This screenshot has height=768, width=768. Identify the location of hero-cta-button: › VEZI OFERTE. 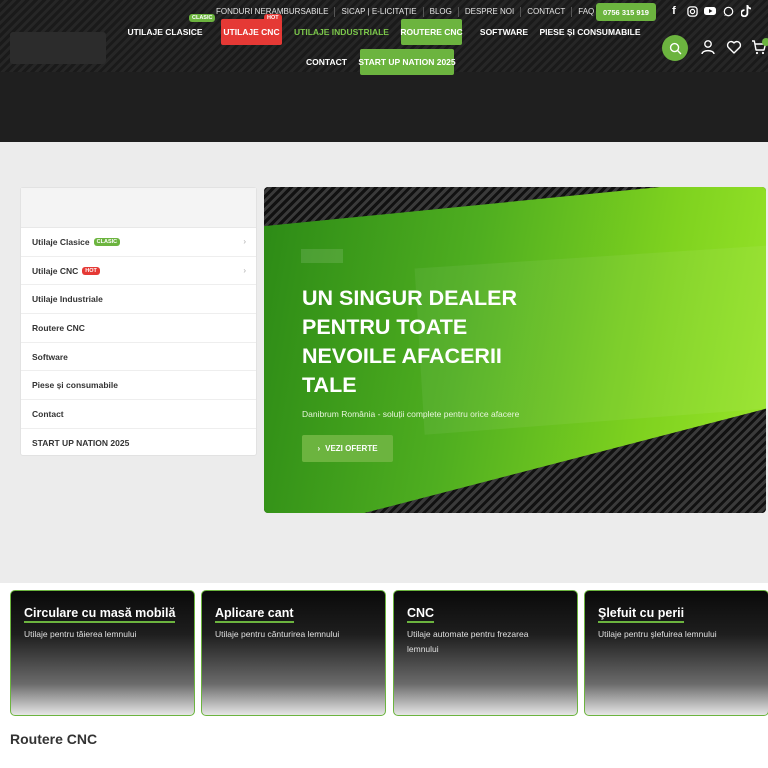
(347, 448).